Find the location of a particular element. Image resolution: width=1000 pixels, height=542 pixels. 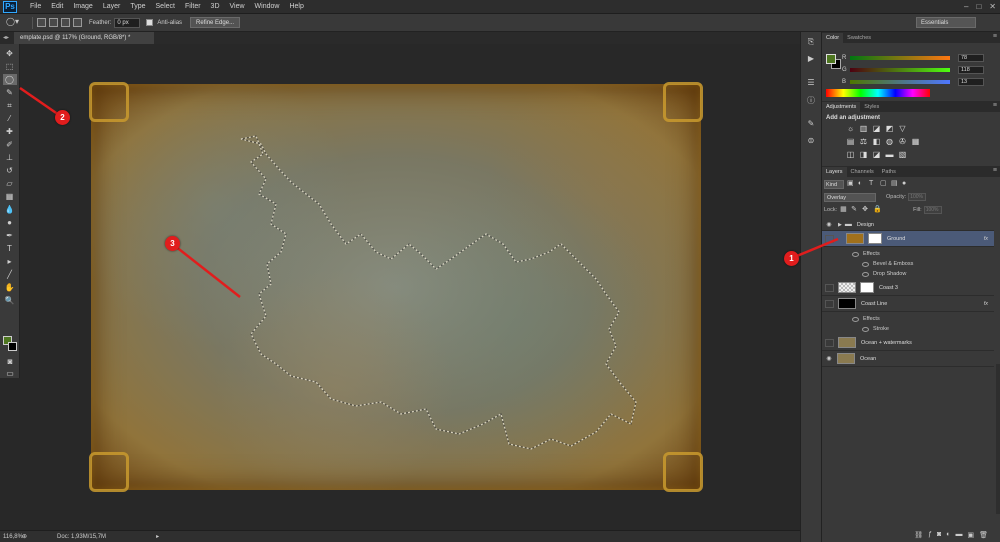

quick-select-tool-icon: ✎ is located at coordinates (10, 92).